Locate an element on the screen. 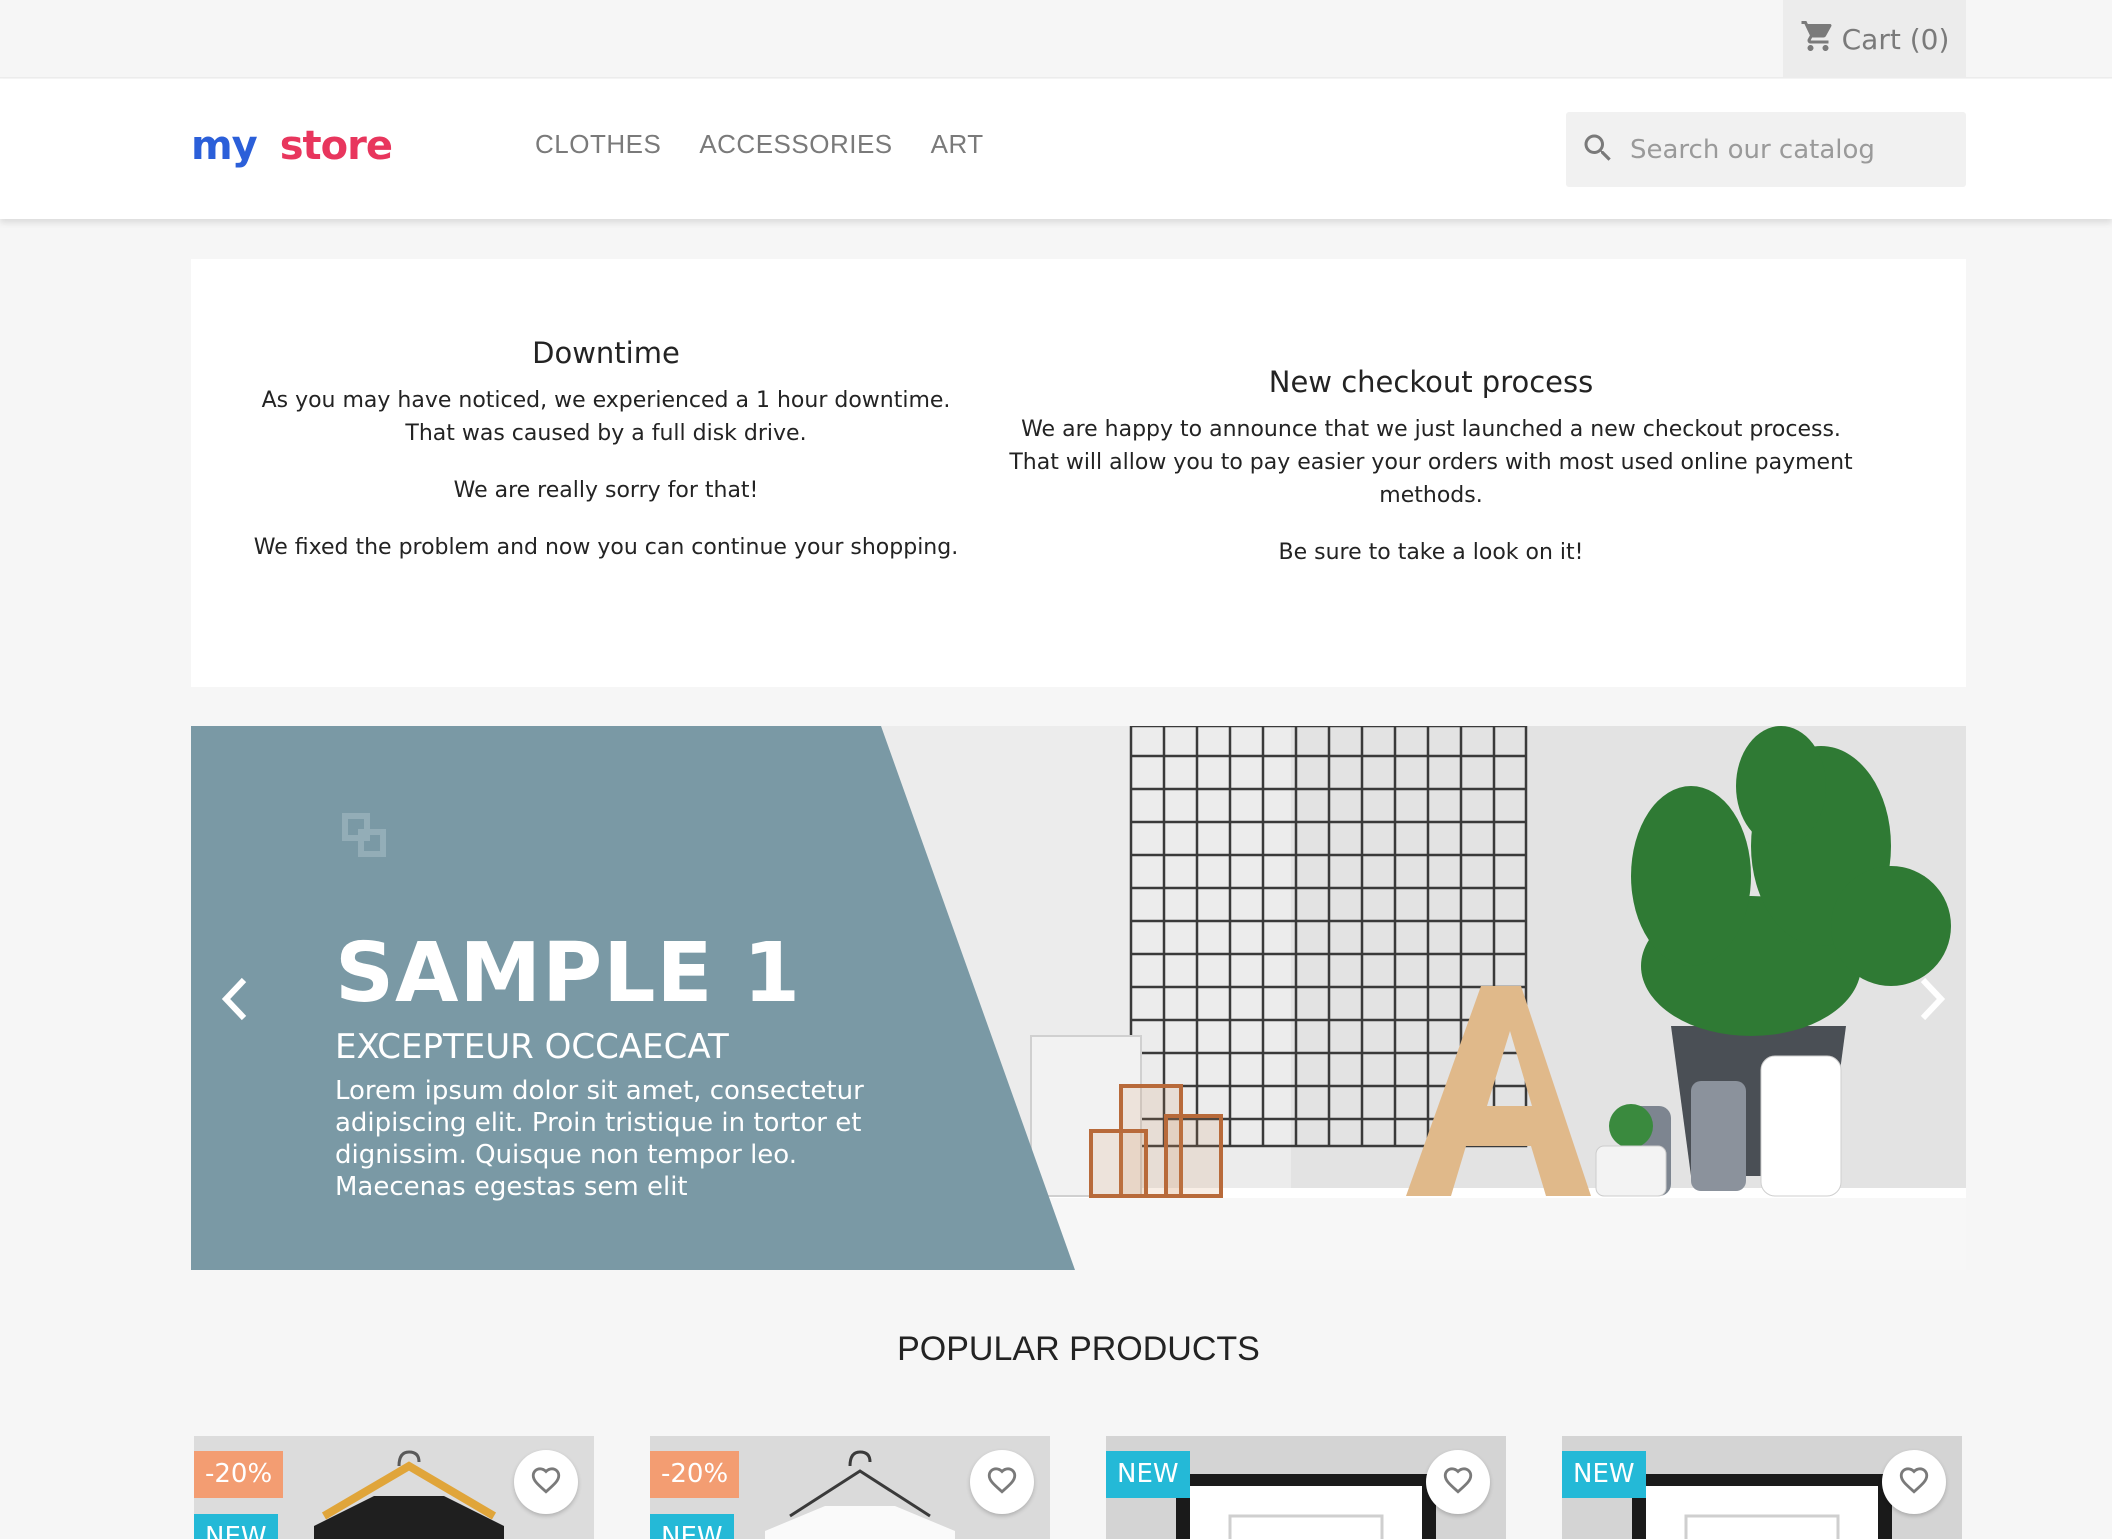 Image resolution: width=2112 pixels, height=1539 pixels. search-icon is located at coordinates (1598, 150).